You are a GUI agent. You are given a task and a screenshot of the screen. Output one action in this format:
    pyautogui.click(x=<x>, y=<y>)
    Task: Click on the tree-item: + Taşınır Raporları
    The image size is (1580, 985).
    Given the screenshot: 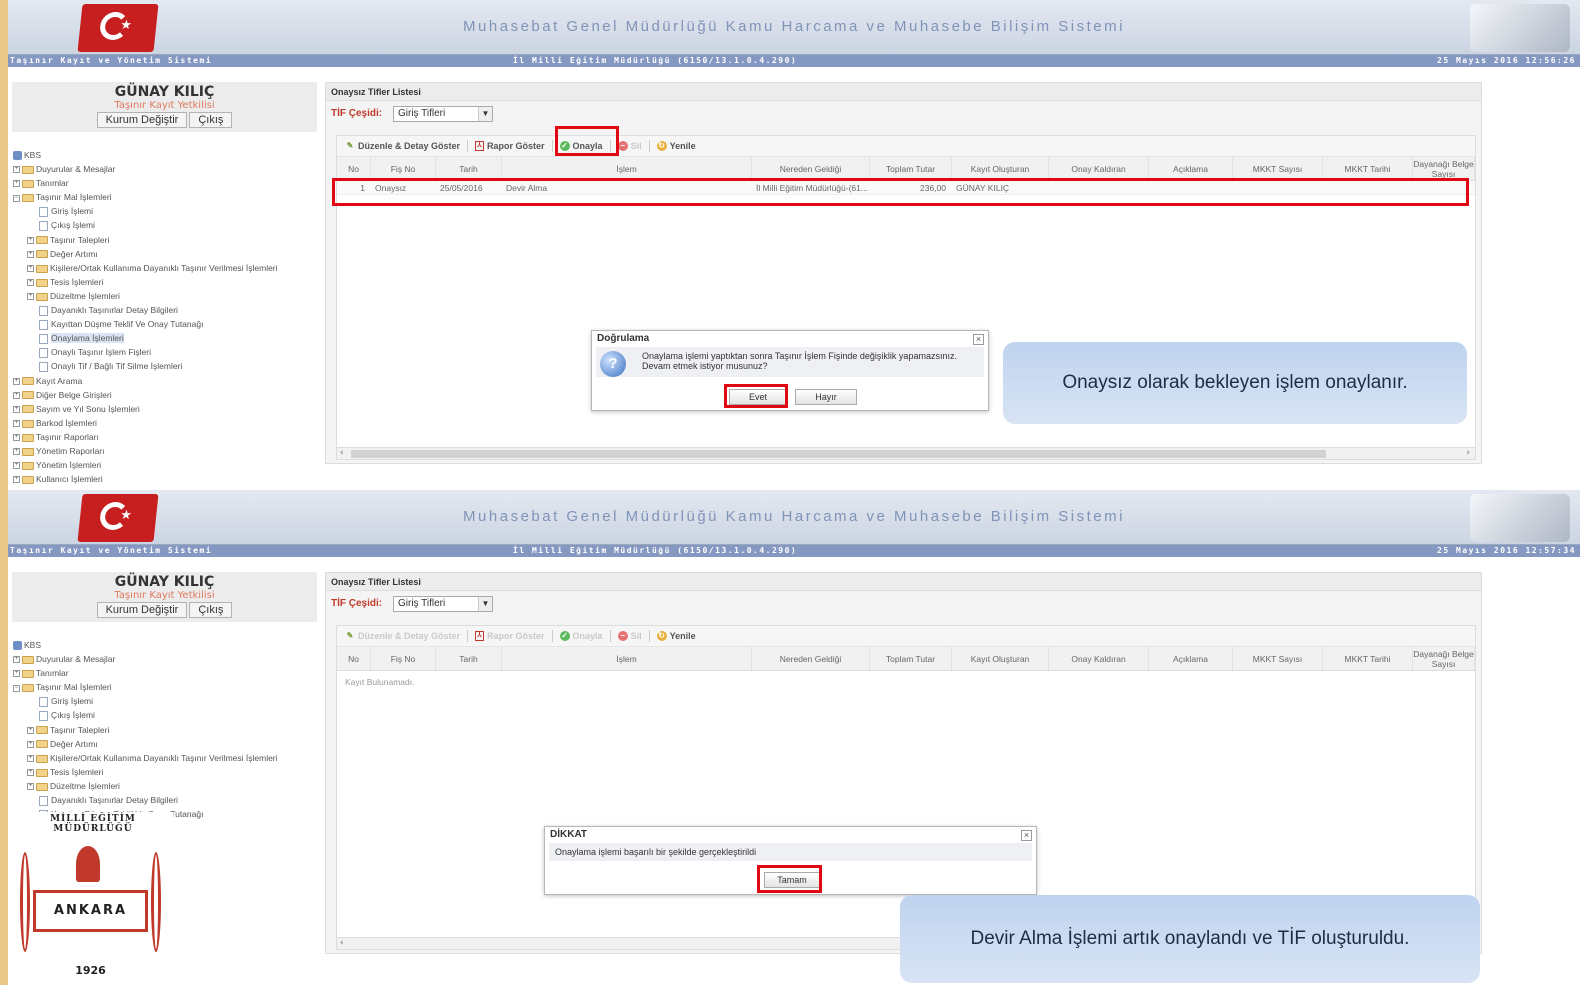 What is the action you would take?
    pyautogui.click(x=165, y=437)
    